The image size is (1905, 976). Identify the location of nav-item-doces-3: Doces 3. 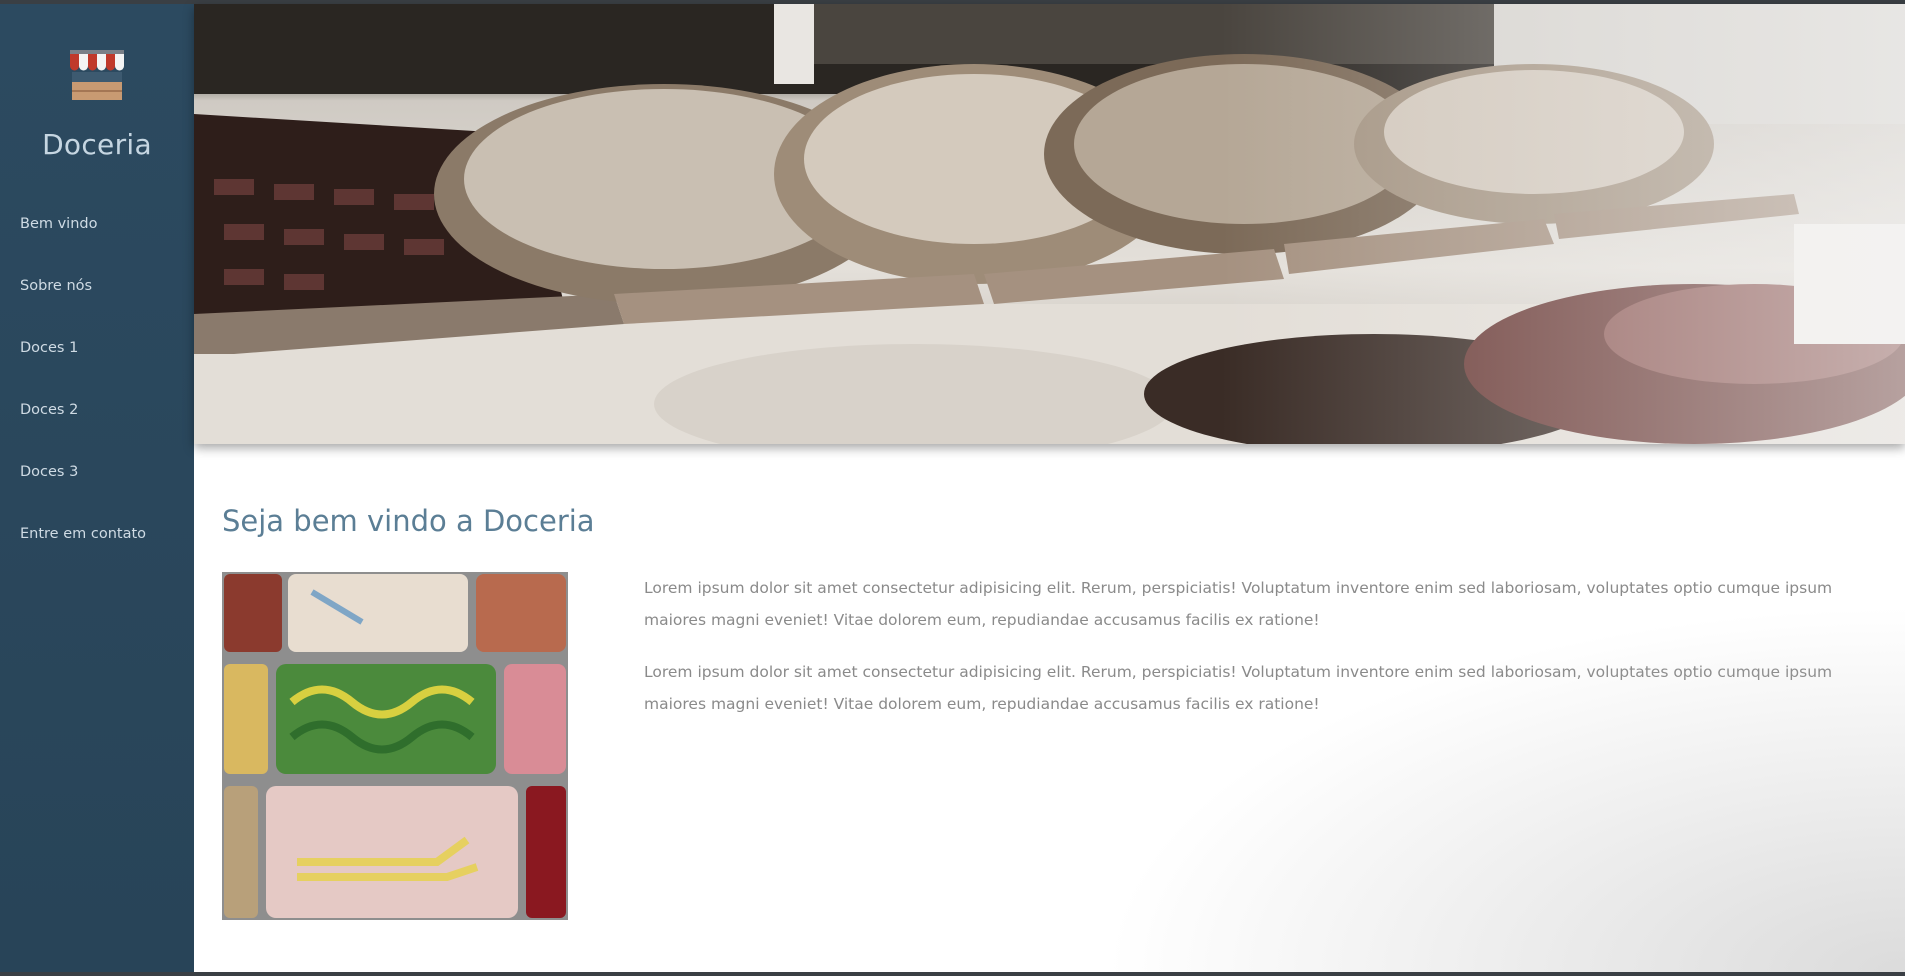
(83, 495).